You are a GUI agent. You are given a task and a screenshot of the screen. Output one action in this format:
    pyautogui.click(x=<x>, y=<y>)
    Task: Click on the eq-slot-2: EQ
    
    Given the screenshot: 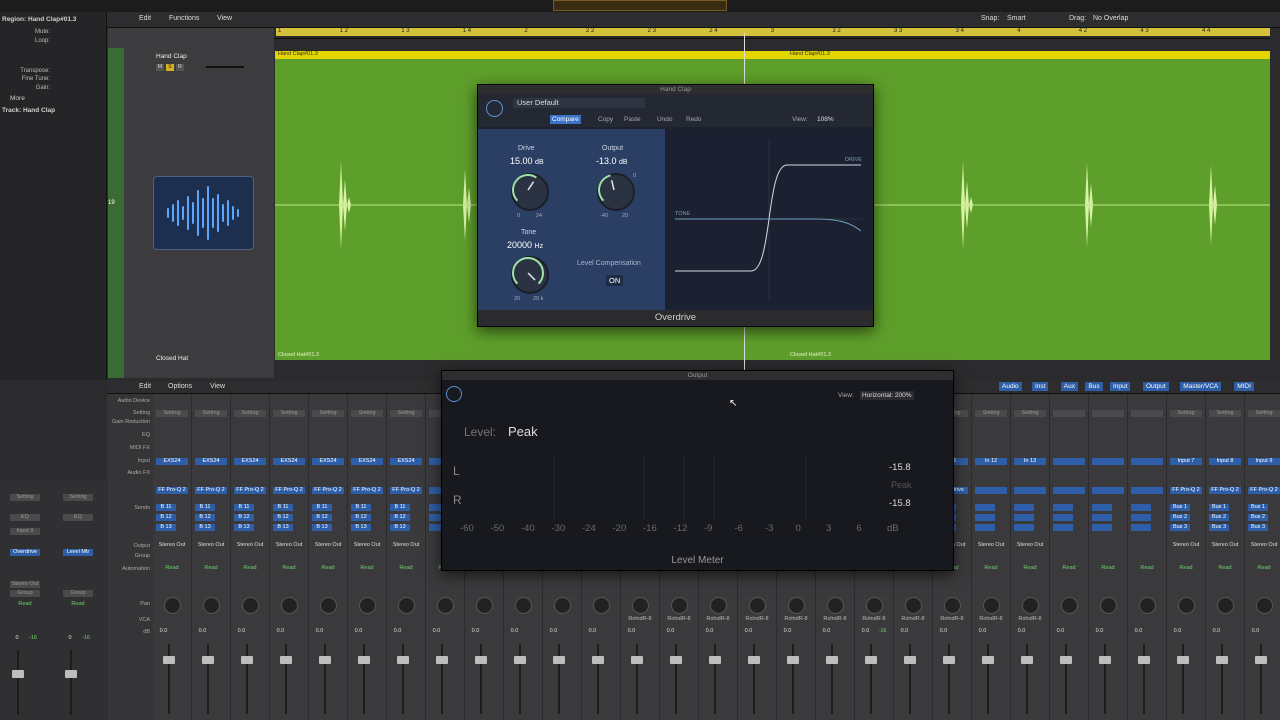 What is the action you would take?
    pyautogui.click(x=78, y=517)
    